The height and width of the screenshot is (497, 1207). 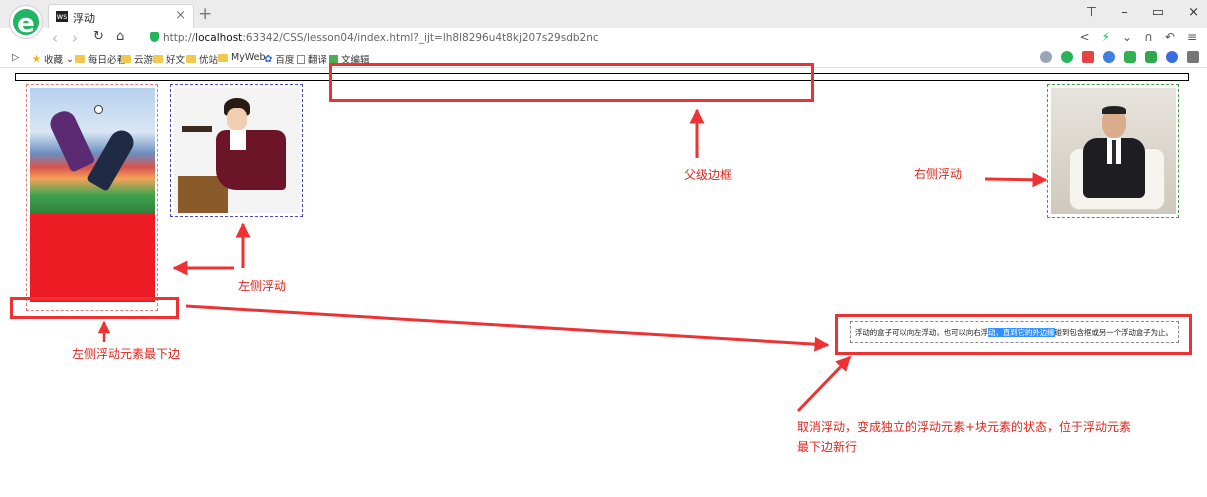 I want to click on arrow-to-cleared-paragraph, so click(x=507, y=328).